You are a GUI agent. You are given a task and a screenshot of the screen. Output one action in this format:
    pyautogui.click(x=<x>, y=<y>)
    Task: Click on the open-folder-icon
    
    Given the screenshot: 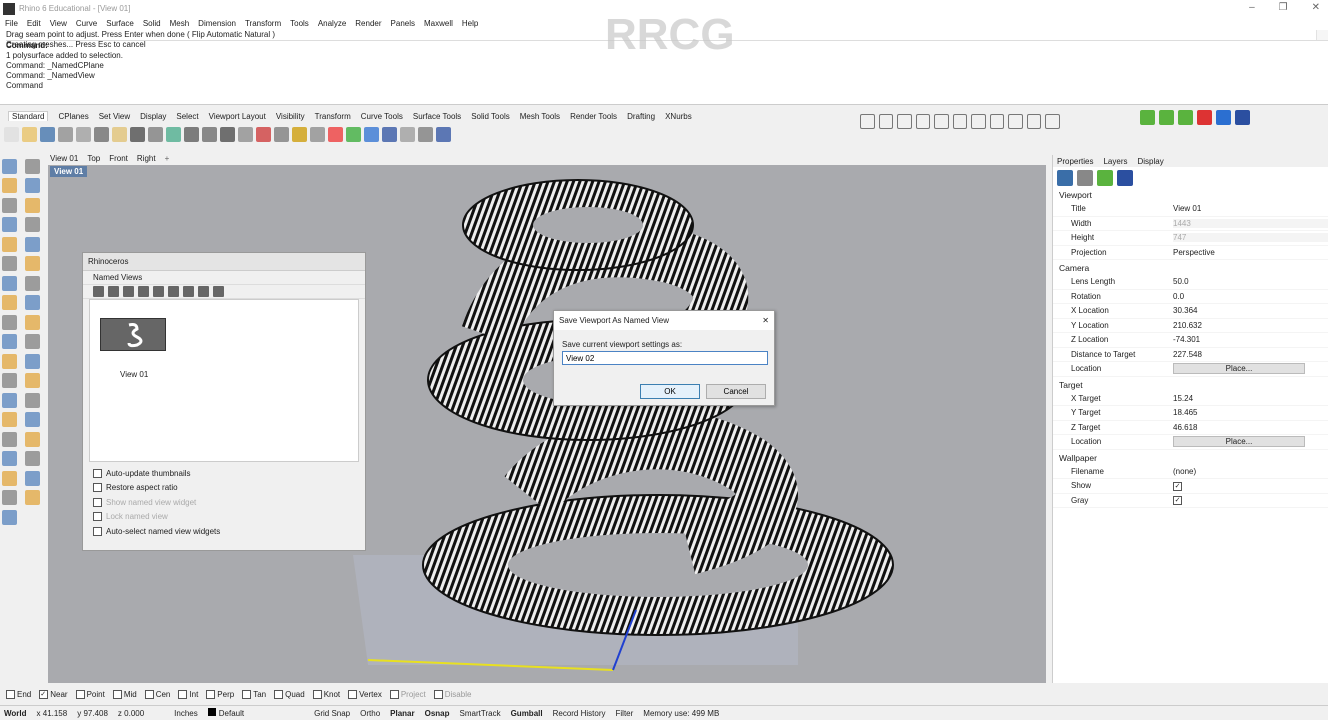 What is the action you would take?
    pyautogui.click(x=143, y=291)
    